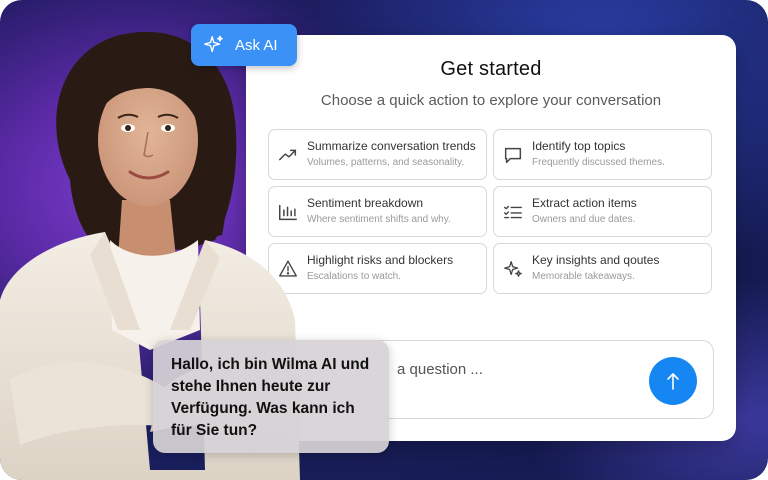 Image resolution: width=768 pixels, height=480 pixels. Describe the element at coordinates (583, 276) in the screenshot. I see `action-description: Memorable takeaways.` at that location.